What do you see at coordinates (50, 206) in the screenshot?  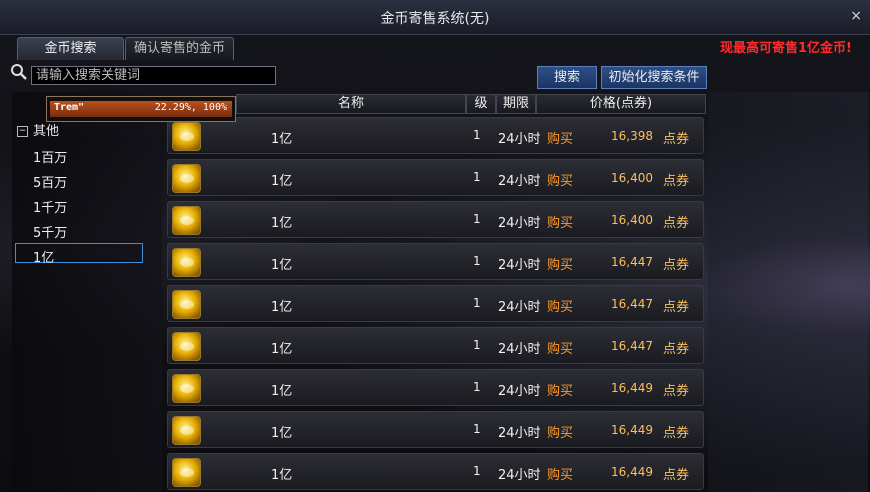 I see `category-item: 1千万` at bounding box center [50, 206].